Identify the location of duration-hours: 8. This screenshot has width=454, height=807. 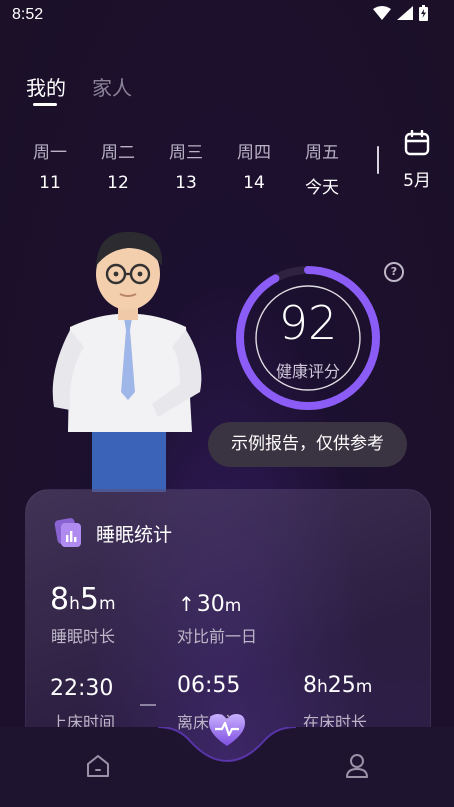
(60, 599).